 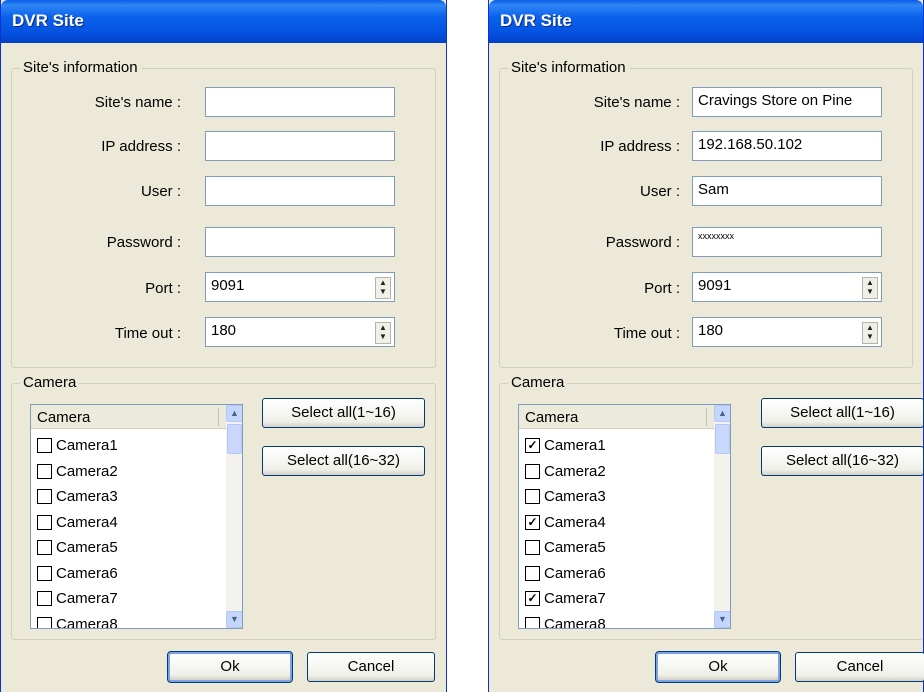 I want to click on ip-address-input, so click(x=300, y=146).